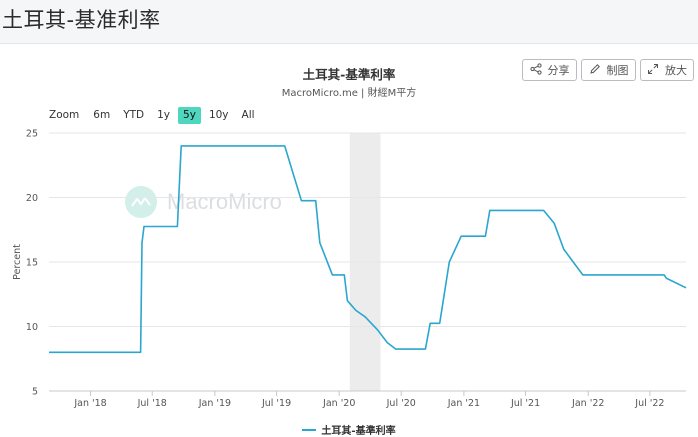  I want to click on legend: 土耳其-基準利率, so click(349, 429).